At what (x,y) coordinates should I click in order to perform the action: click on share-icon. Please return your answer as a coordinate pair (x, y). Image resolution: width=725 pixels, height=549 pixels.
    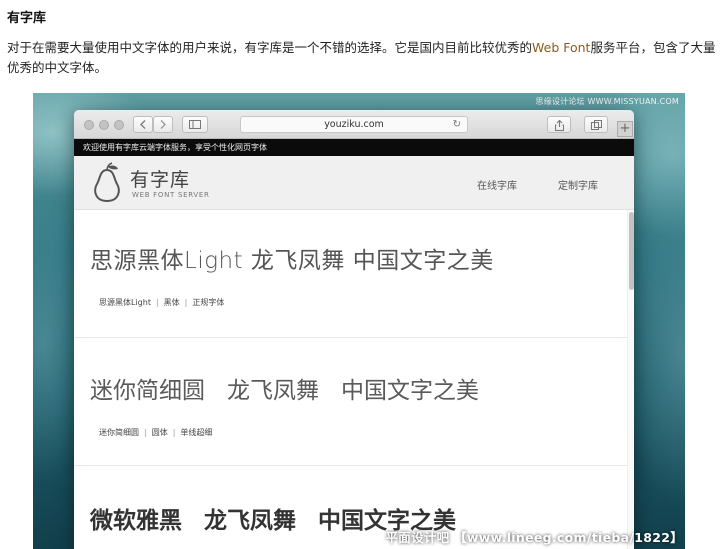
    Looking at the image, I should click on (559, 125).